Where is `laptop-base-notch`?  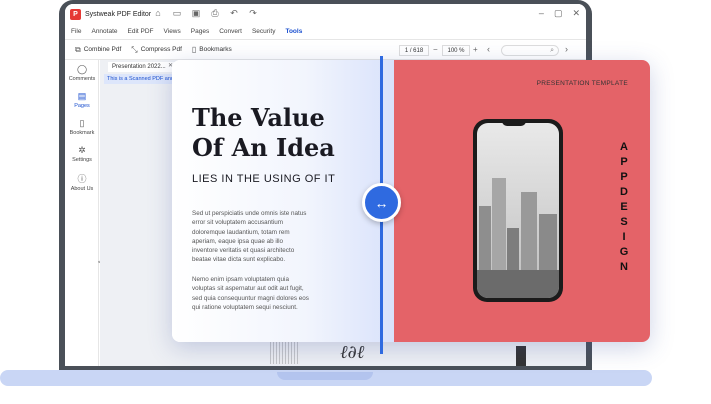
laptop-base-notch is located at coordinates (325, 376).